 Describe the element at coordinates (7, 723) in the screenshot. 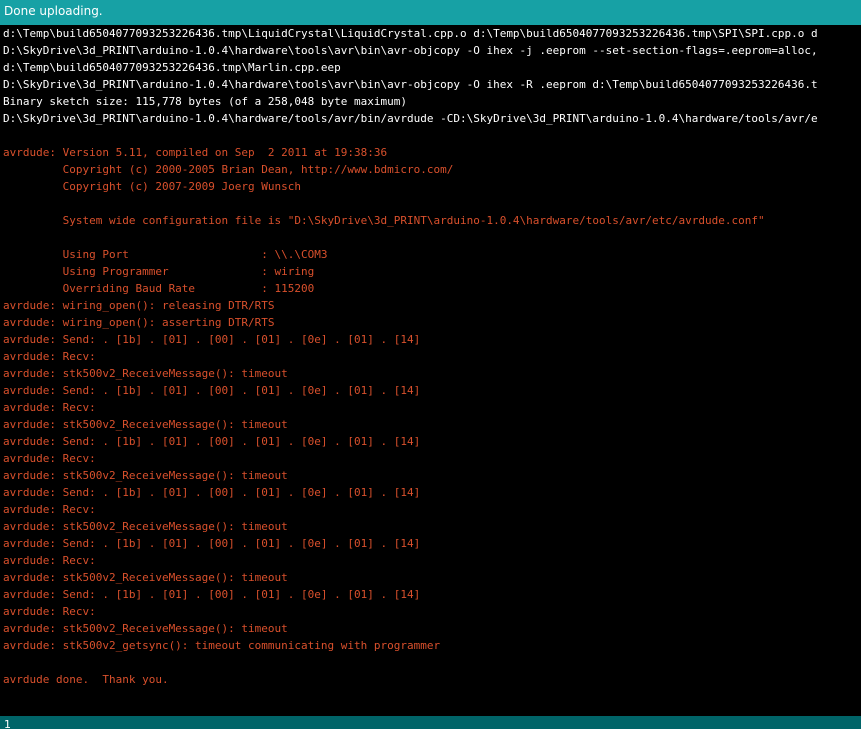

I see `line-number: 1` at that location.